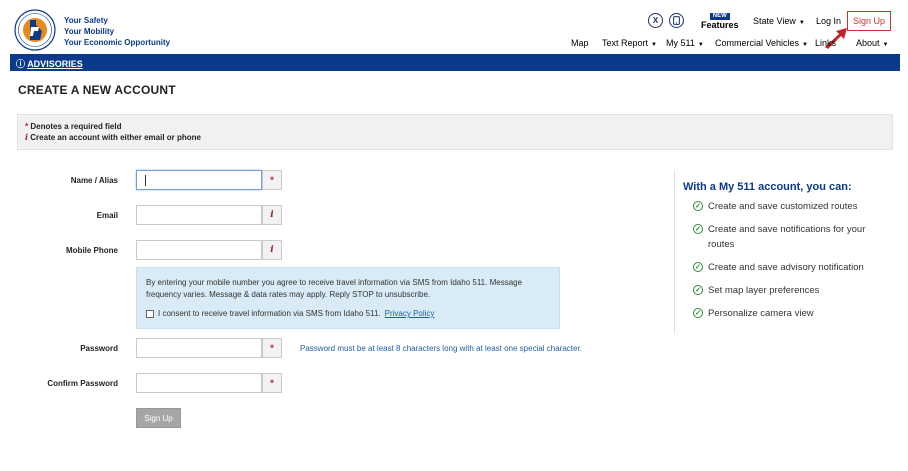 The height and width of the screenshot is (471, 908). Describe the element at coordinates (666, 20) in the screenshot. I see `top-icons: X` at that location.